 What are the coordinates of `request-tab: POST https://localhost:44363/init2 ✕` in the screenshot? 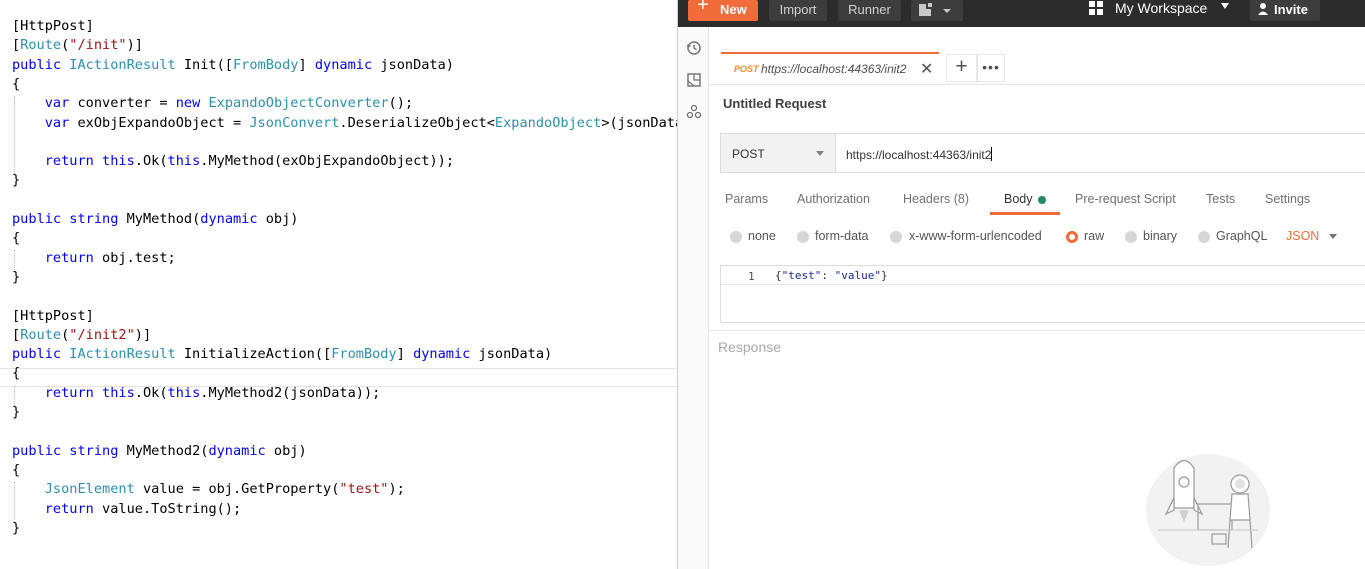 It's located at (830, 68).